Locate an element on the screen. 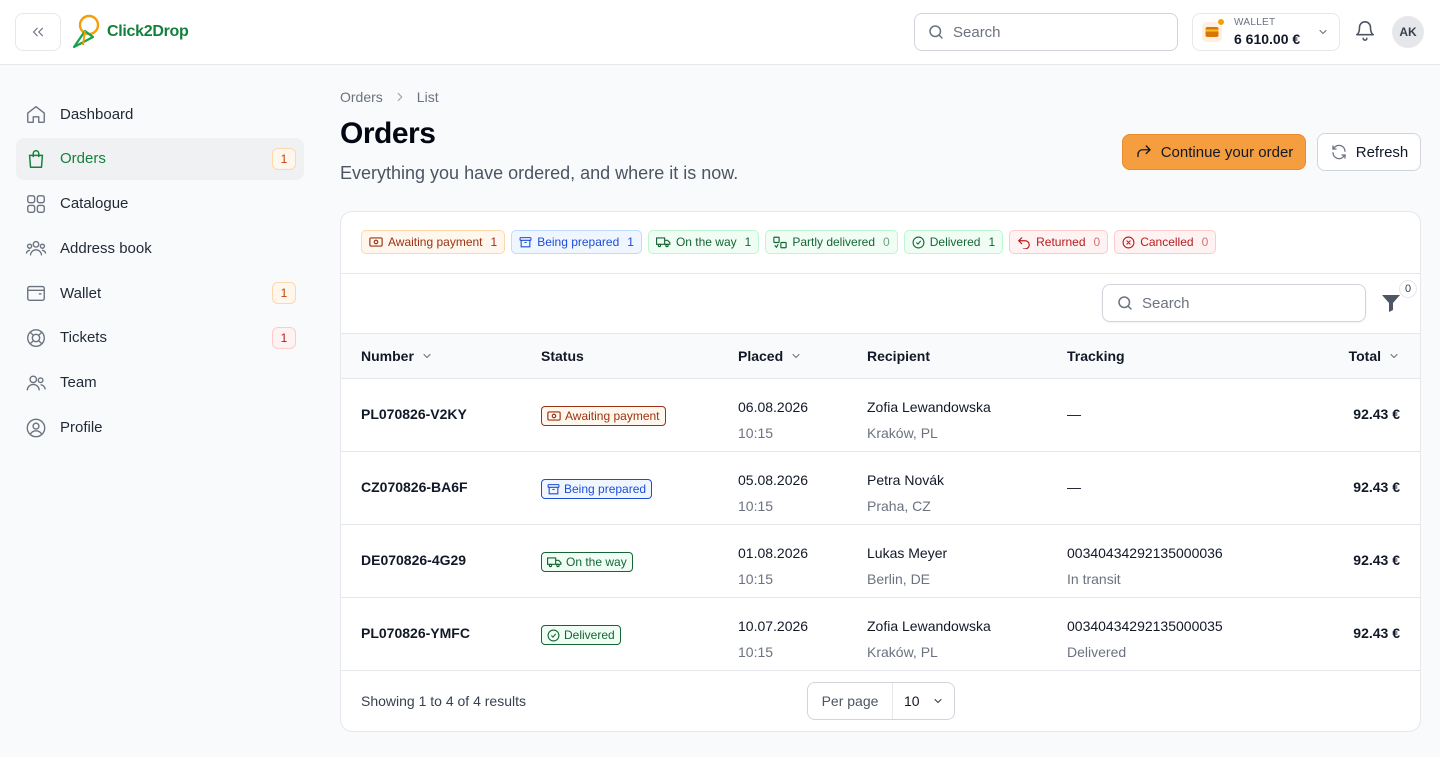  brand-name: Click2Drop is located at coordinates (148, 31).